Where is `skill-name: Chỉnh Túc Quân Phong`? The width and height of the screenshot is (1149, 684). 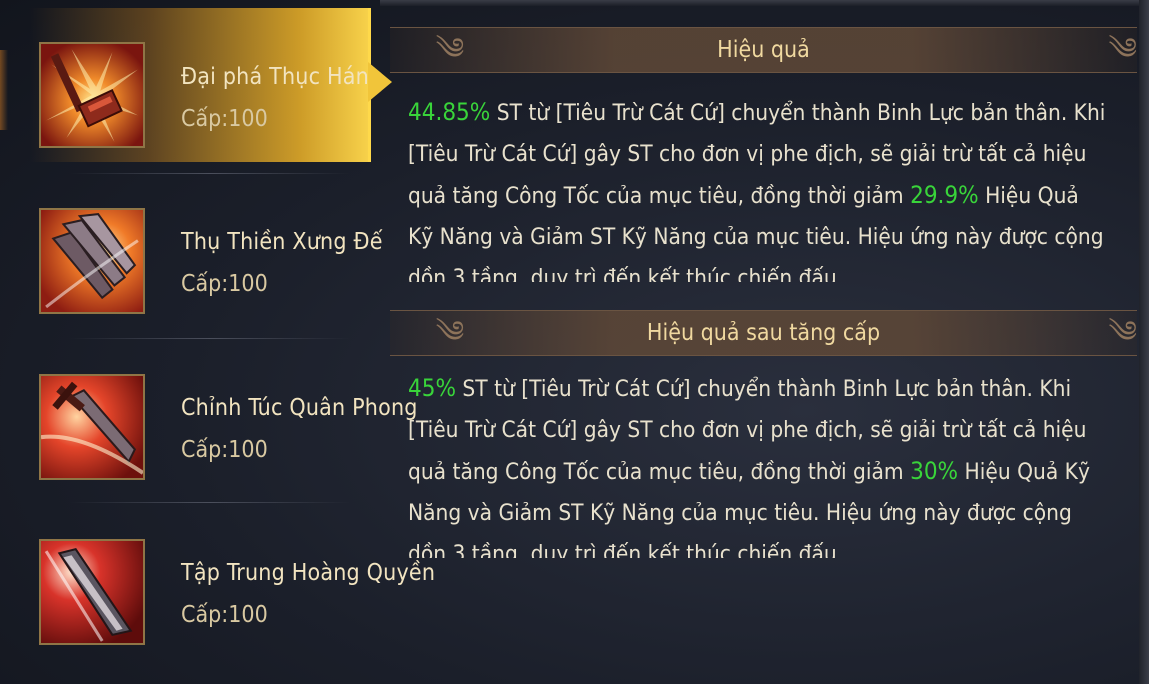 skill-name: Chỉnh Túc Quân Phong is located at coordinates (299, 408).